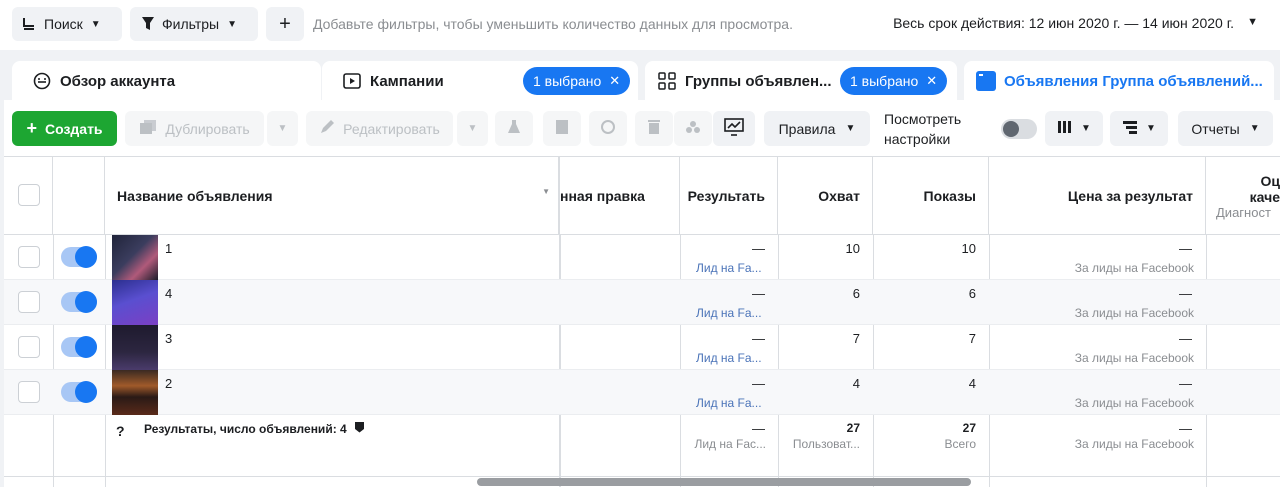  Describe the element at coordinates (852, 248) in the screenshot. I see `reach-value: 10` at that location.